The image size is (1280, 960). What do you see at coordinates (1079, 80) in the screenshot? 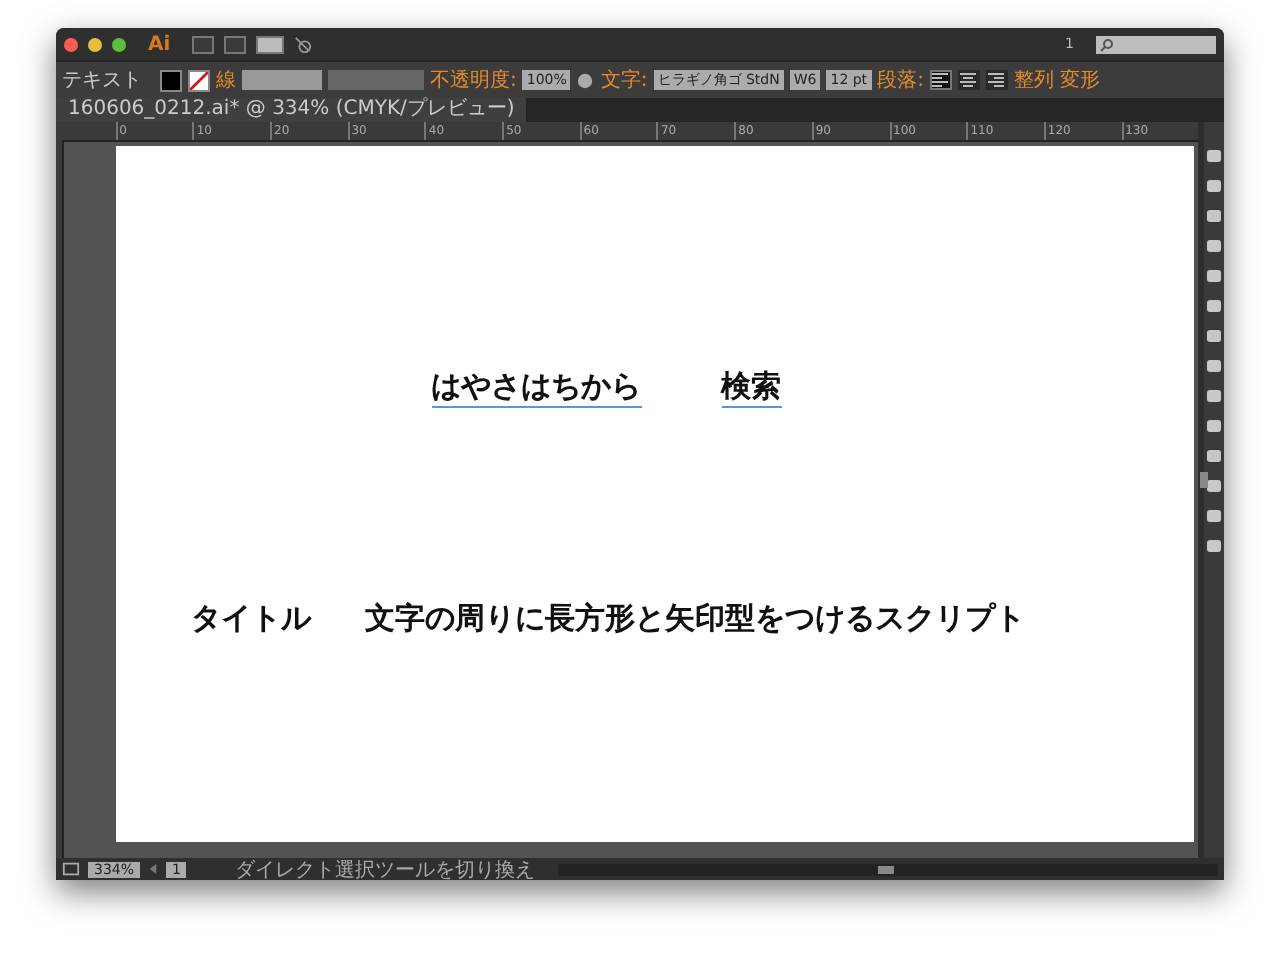
I see `transform-link: 変形` at bounding box center [1079, 80].